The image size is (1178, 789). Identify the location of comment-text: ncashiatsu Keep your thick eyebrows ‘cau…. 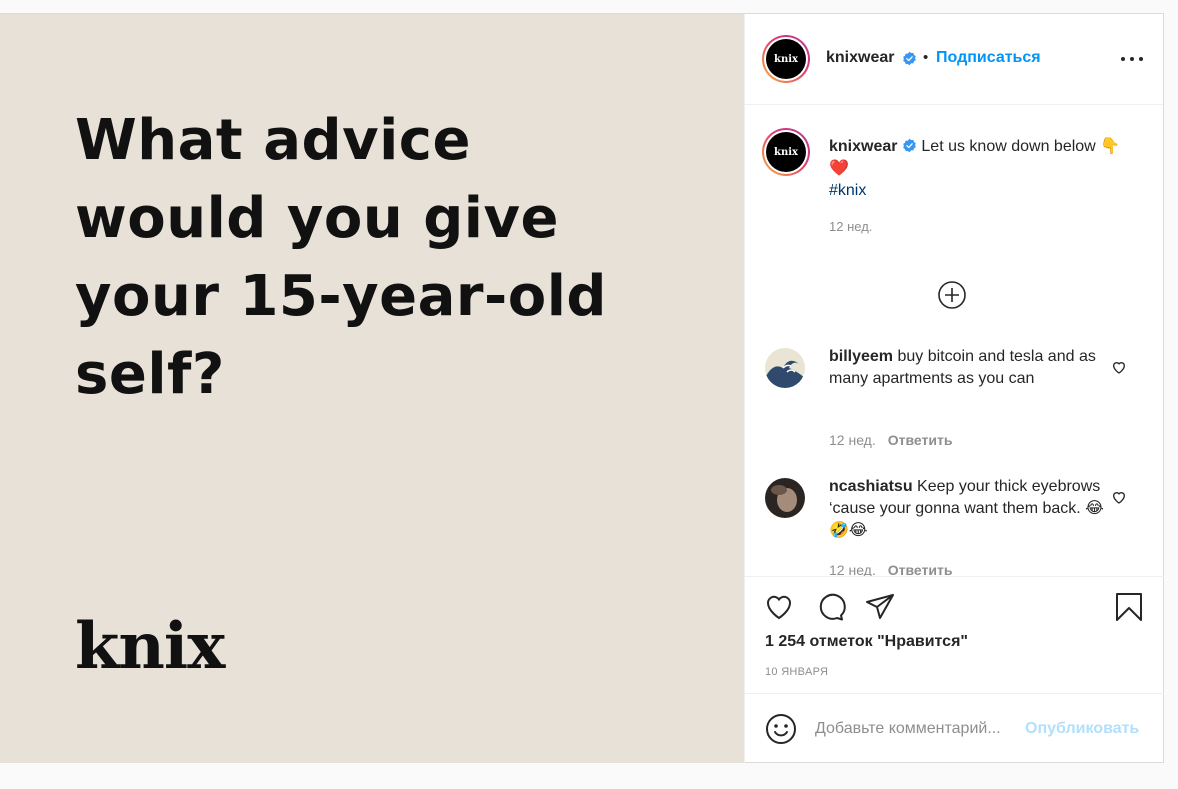
(969, 509).